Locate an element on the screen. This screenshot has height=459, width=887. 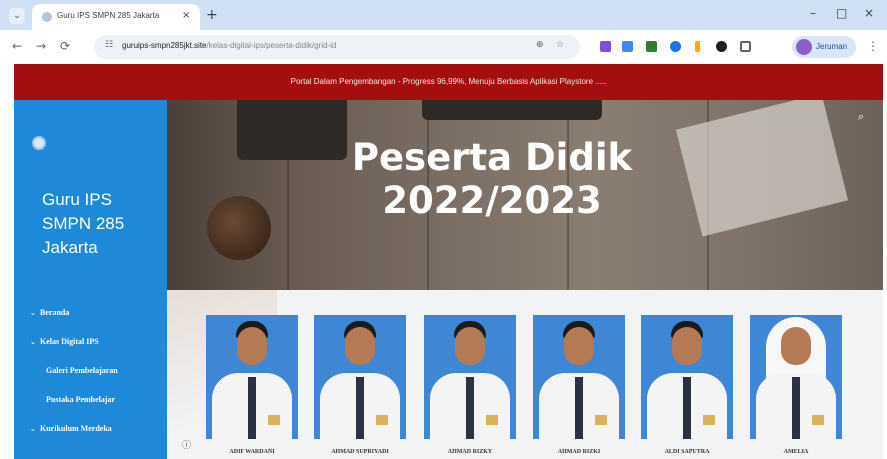
student-name: AHMAD SUPRIYADI is located at coordinates (360, 452).